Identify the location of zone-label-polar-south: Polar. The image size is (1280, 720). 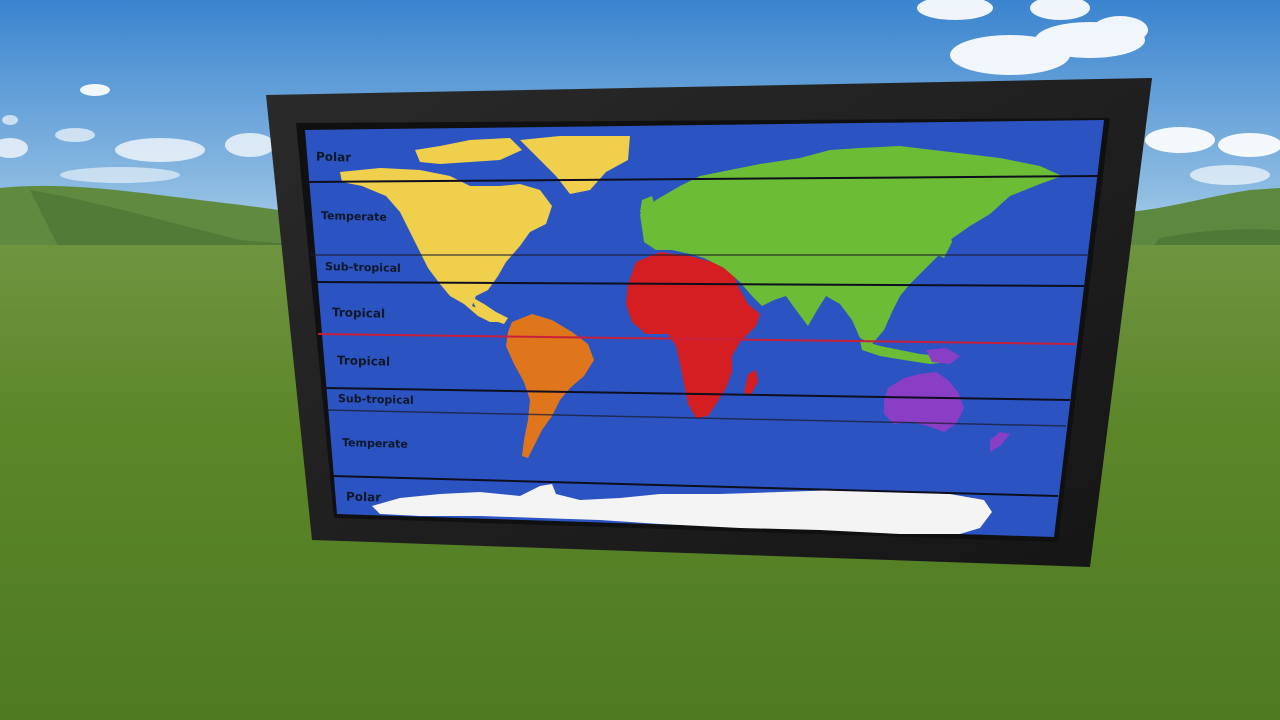
(364, 497).